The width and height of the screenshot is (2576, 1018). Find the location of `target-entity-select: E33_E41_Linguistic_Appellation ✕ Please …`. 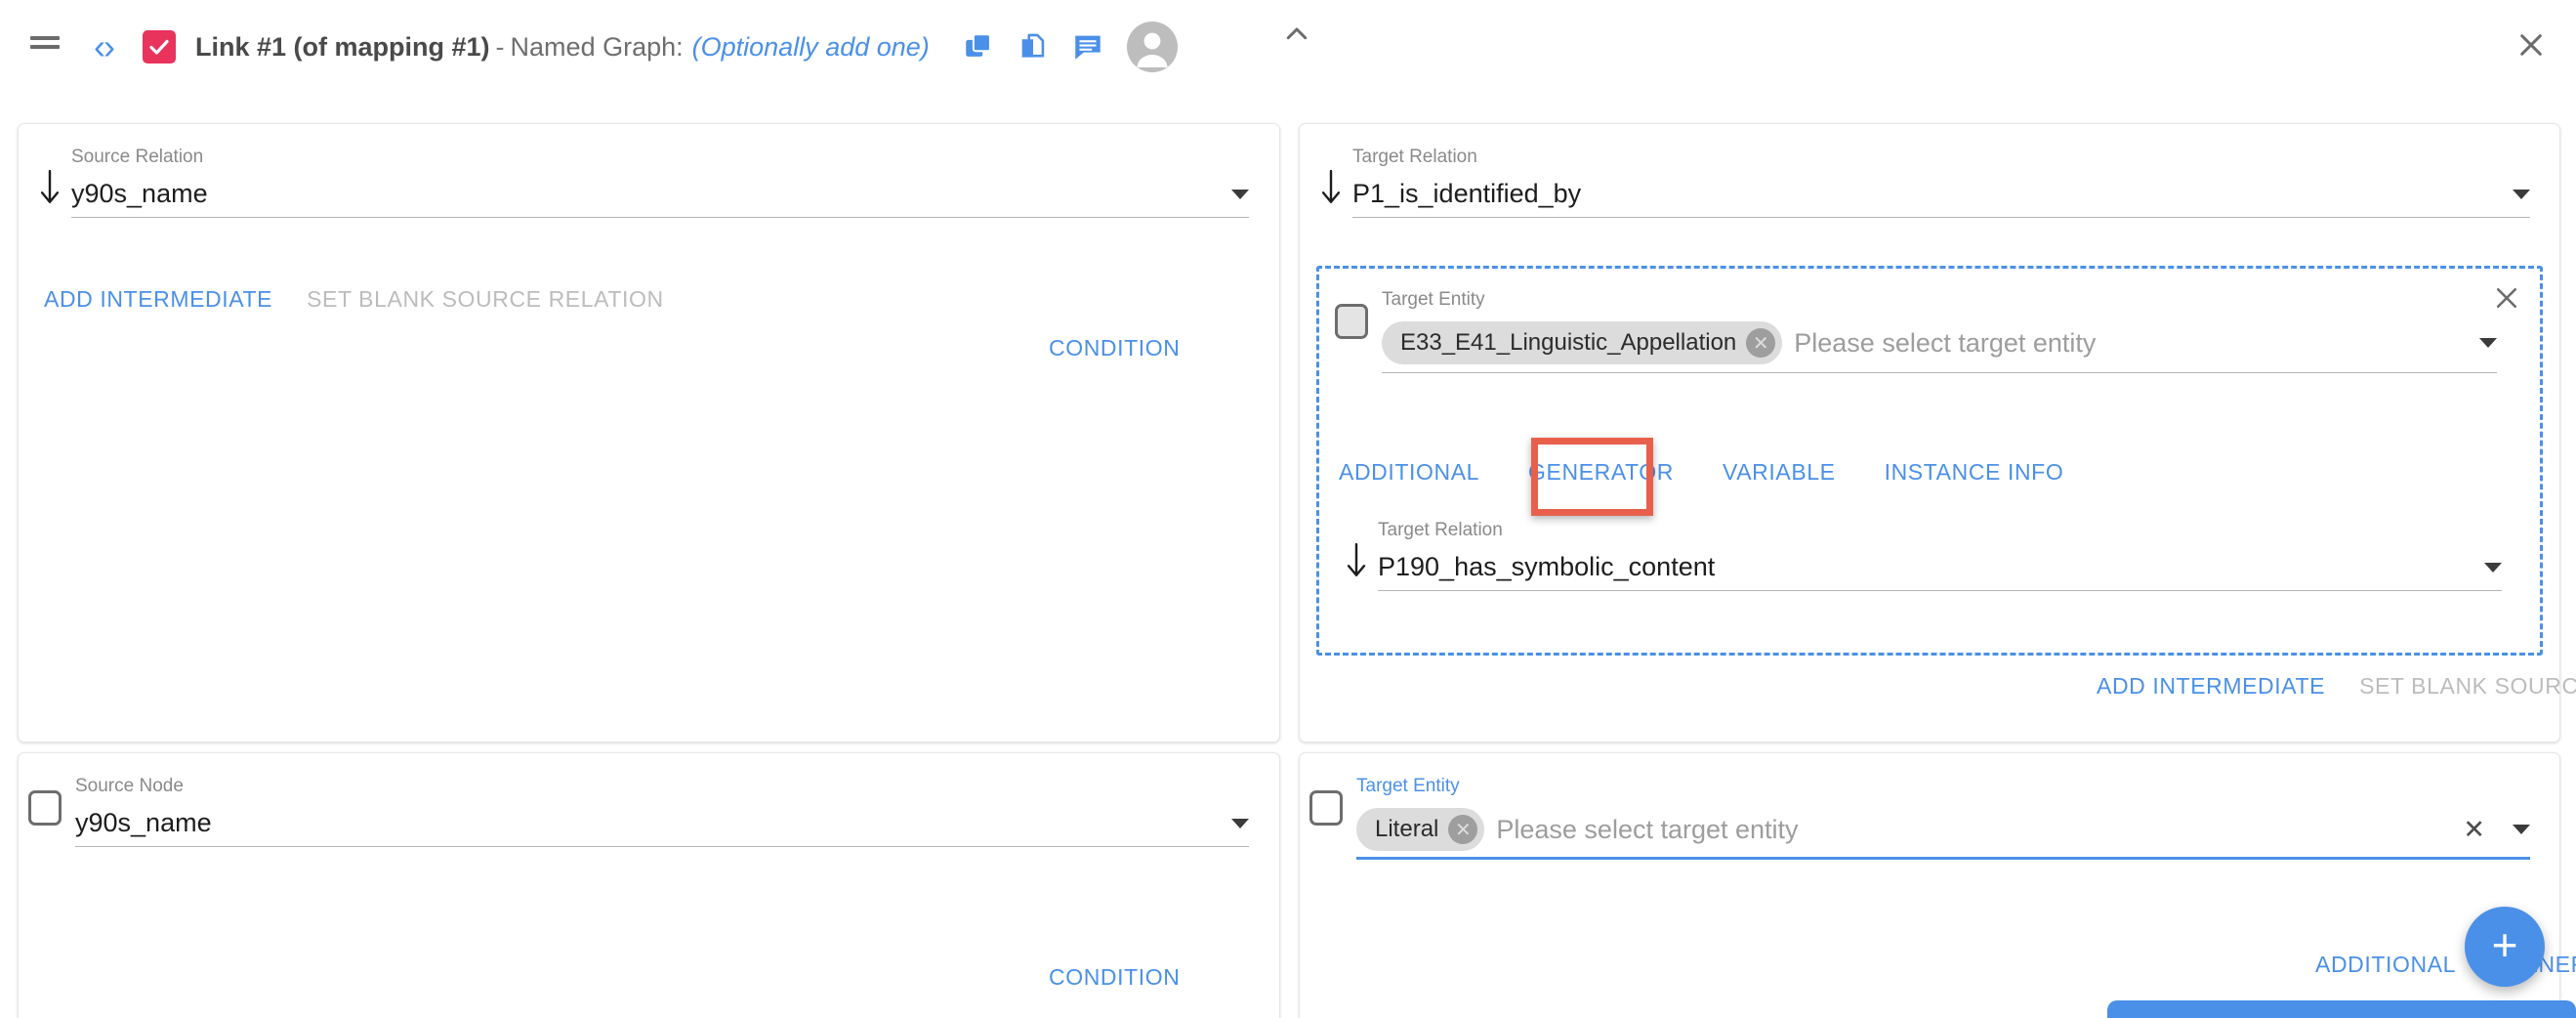

target-entity-select: E33_E41_Linguistic_Appellation ✕ Please … is located at coordinates (1939, 347).